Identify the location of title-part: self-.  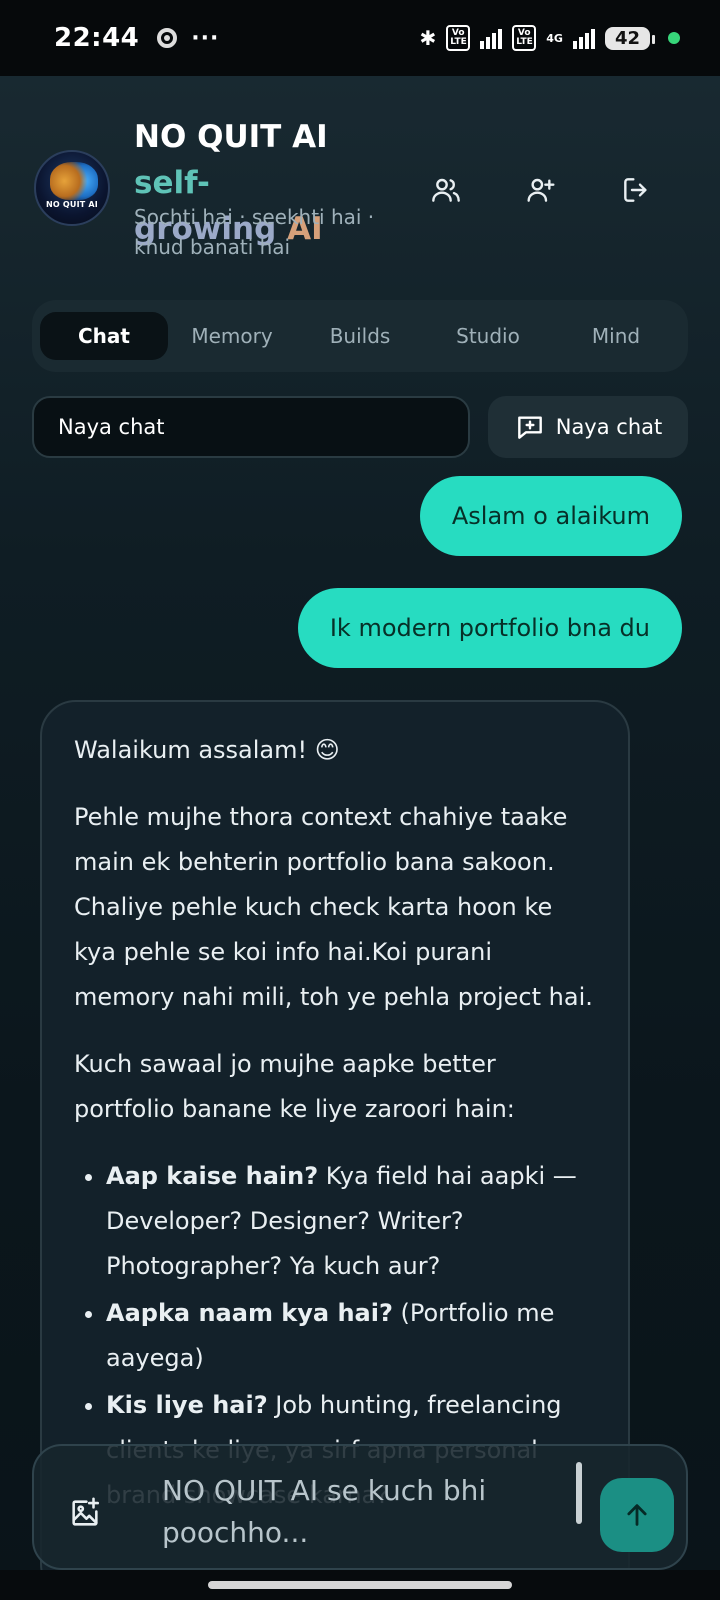
(172, 183).